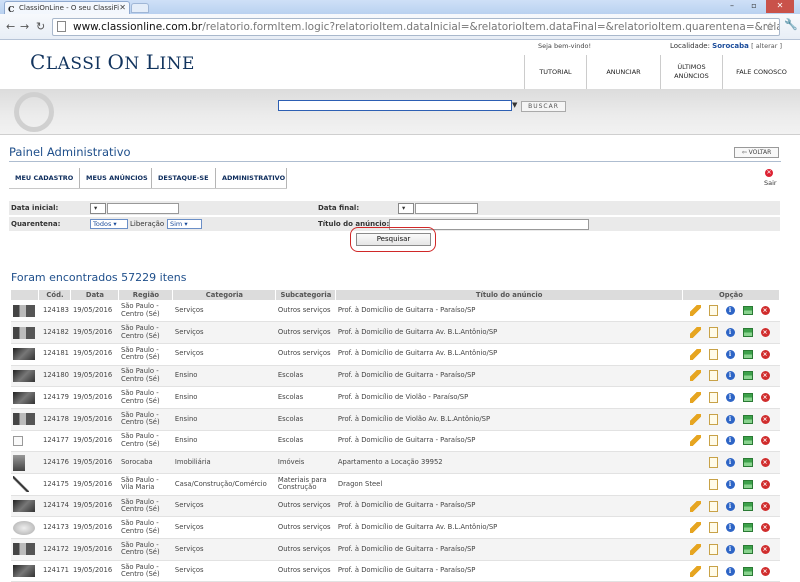 Image resolution: width=800 pixels, height=582 pixels. Describe the element at coordinates (761, 72) in the screenshot. I see `nav-fale-conosco: FALE CONOSCO` at that location.